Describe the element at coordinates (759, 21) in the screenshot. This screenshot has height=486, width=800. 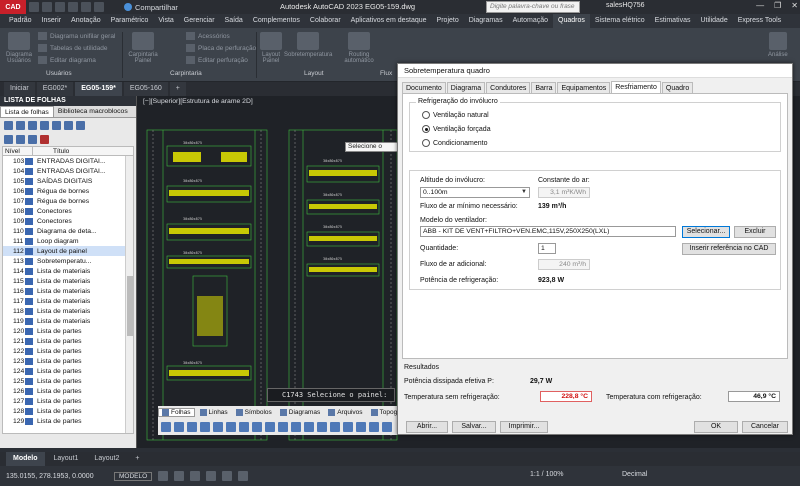
I see `ribbon-tab-express-tools: Express Tools` at that location.